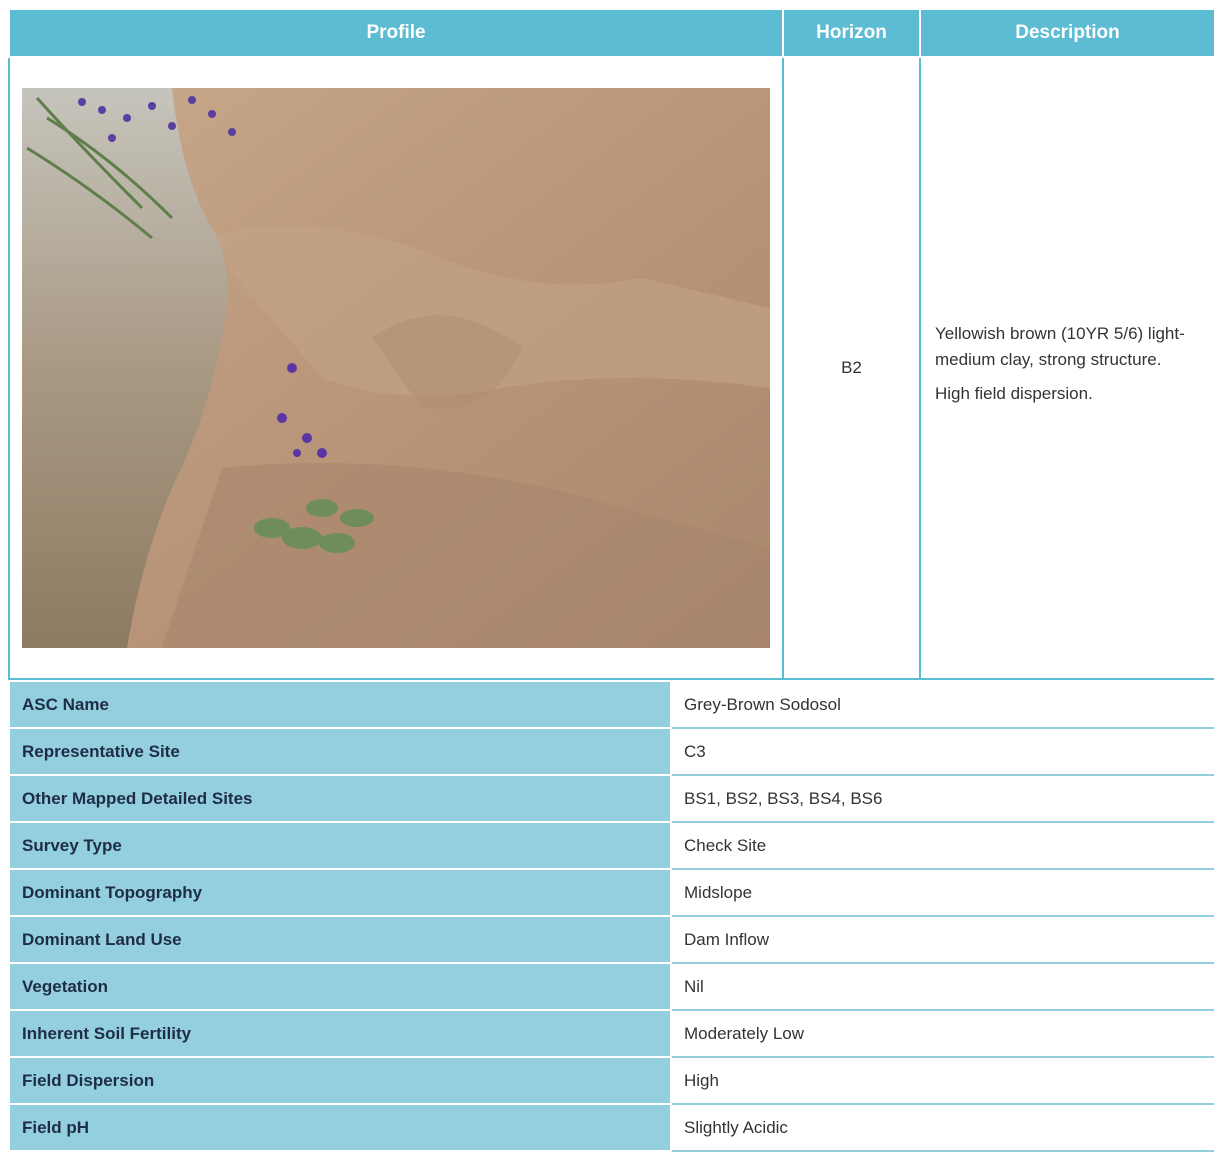 This screenshot has width=1214, height=1152. I want to click on fertility-label: Inherent Soil Fertility, so click(340, 1033).